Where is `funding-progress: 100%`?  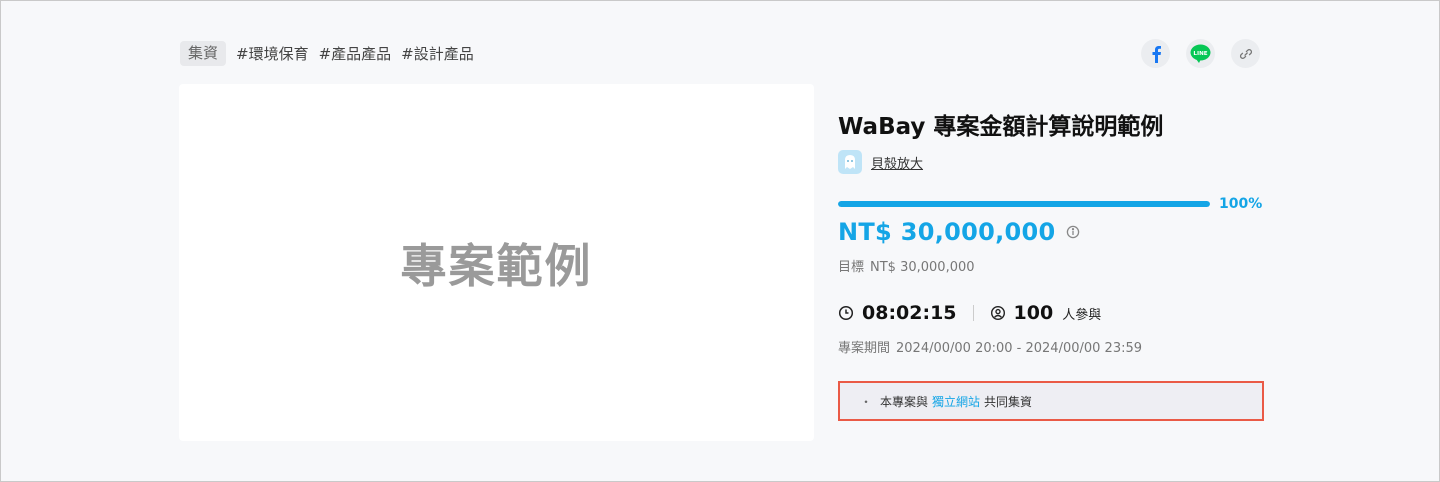 funding-progress: 100% is located at coordinates (1051, 204).